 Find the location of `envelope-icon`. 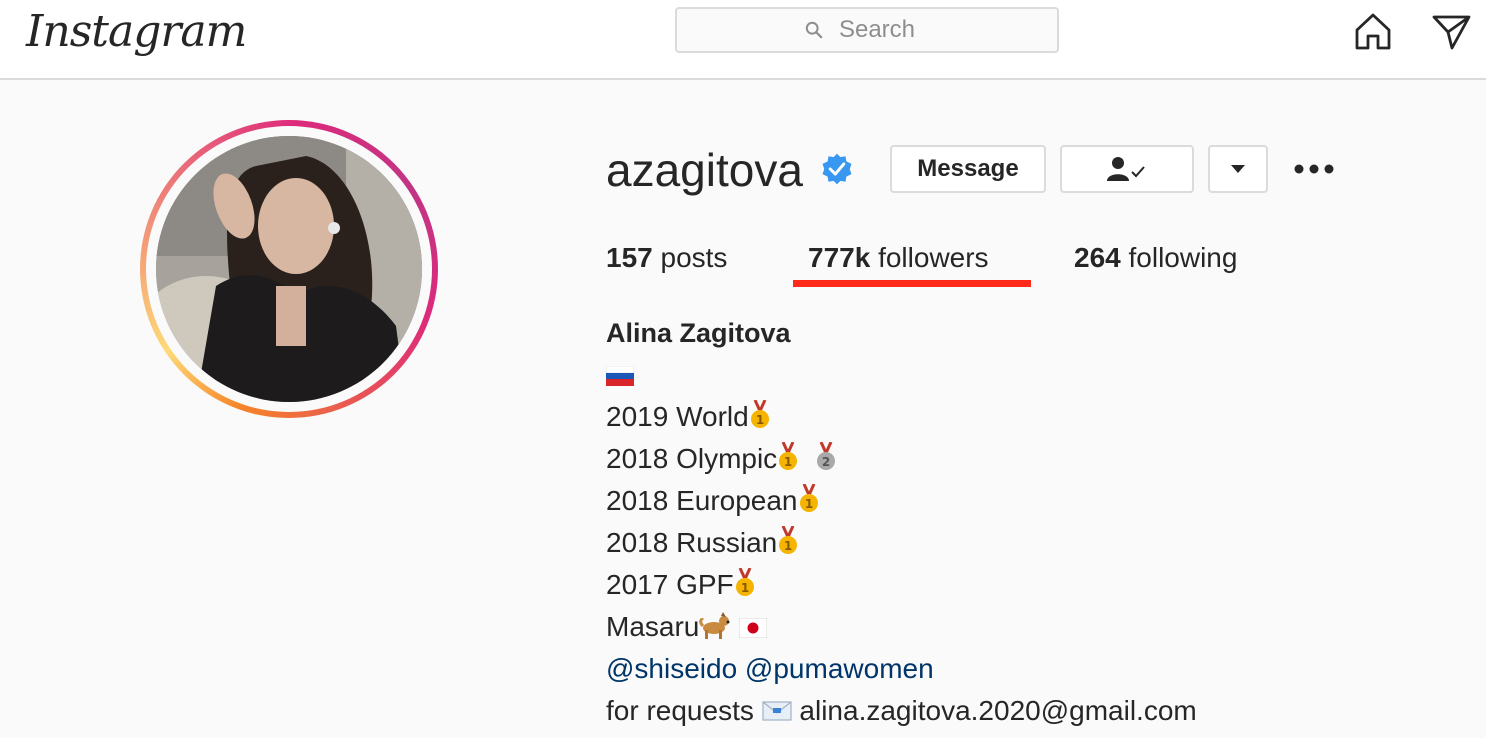

envelope-icon is located at coordinates (777, 711).